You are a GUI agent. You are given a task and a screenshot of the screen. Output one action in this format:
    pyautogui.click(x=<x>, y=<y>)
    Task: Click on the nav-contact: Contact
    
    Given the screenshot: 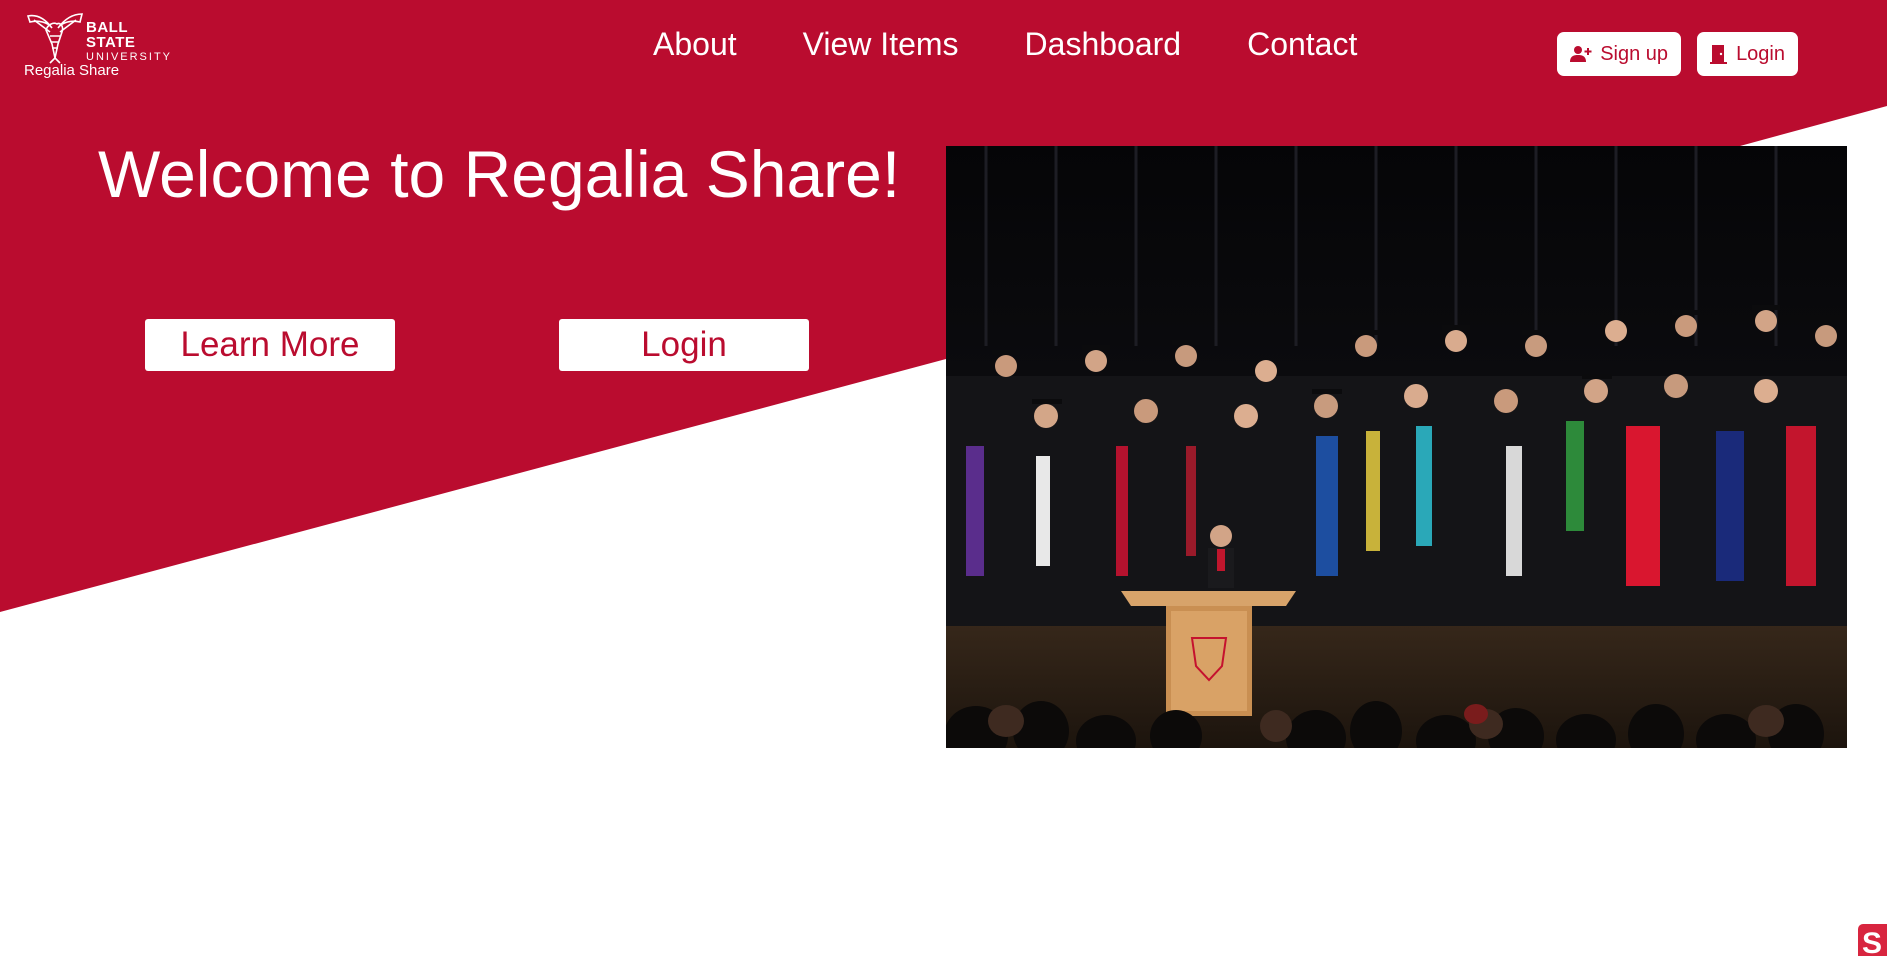 What is the action you would take?
    pyautogui.click(x=1302, y=44)
    